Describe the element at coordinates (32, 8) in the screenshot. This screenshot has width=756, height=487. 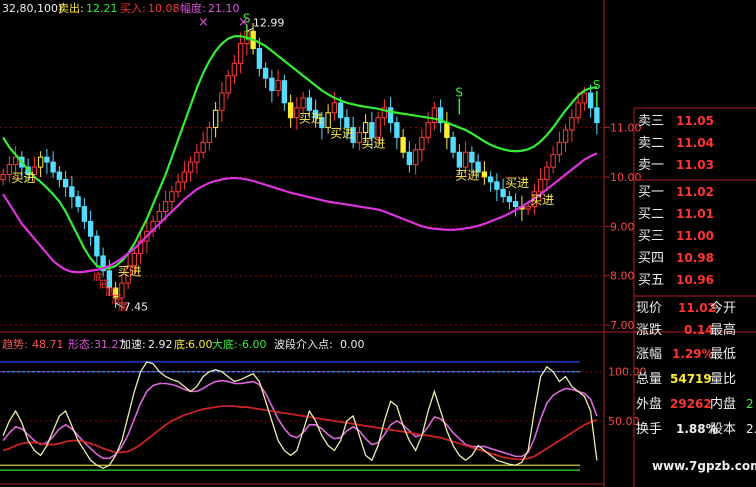
I see `header-params: 32,80,100)` at that location.